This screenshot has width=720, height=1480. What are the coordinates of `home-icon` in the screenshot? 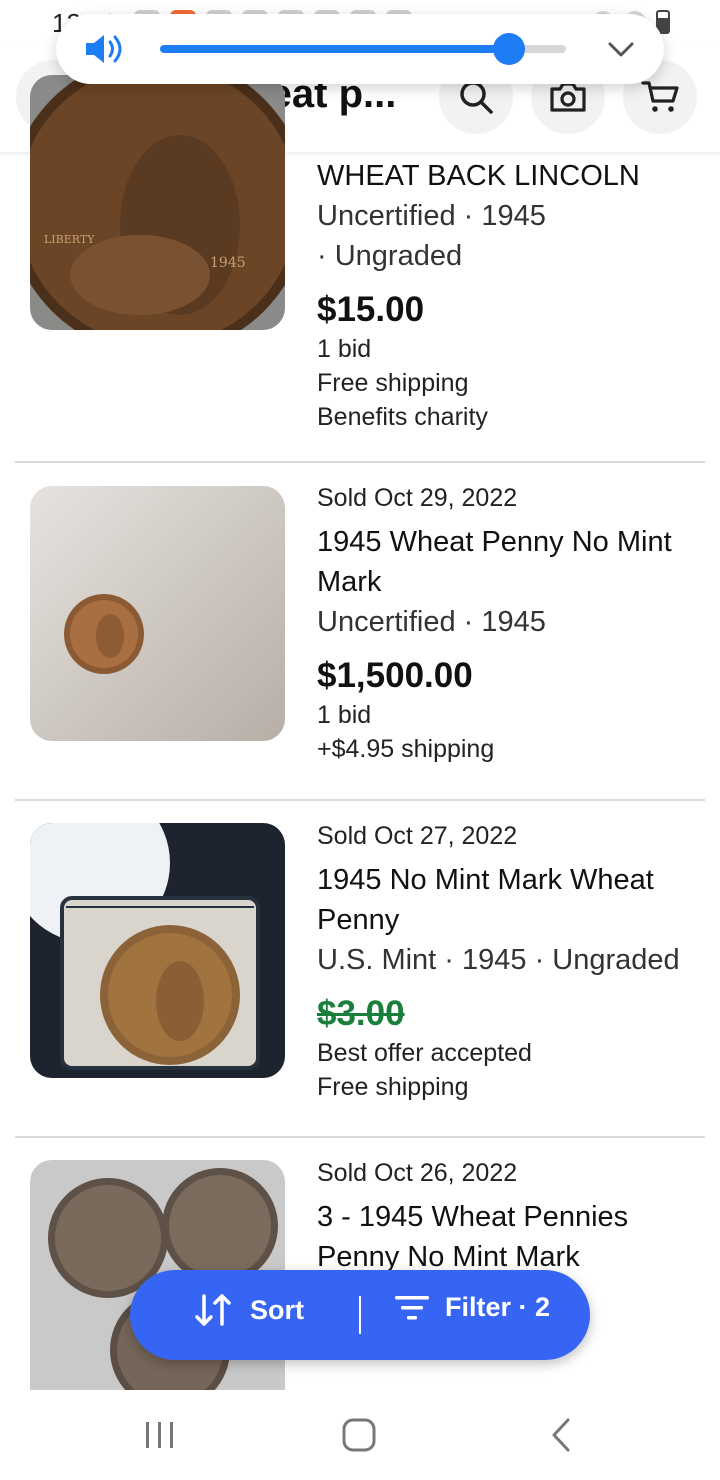 It's located at (359, 1435).